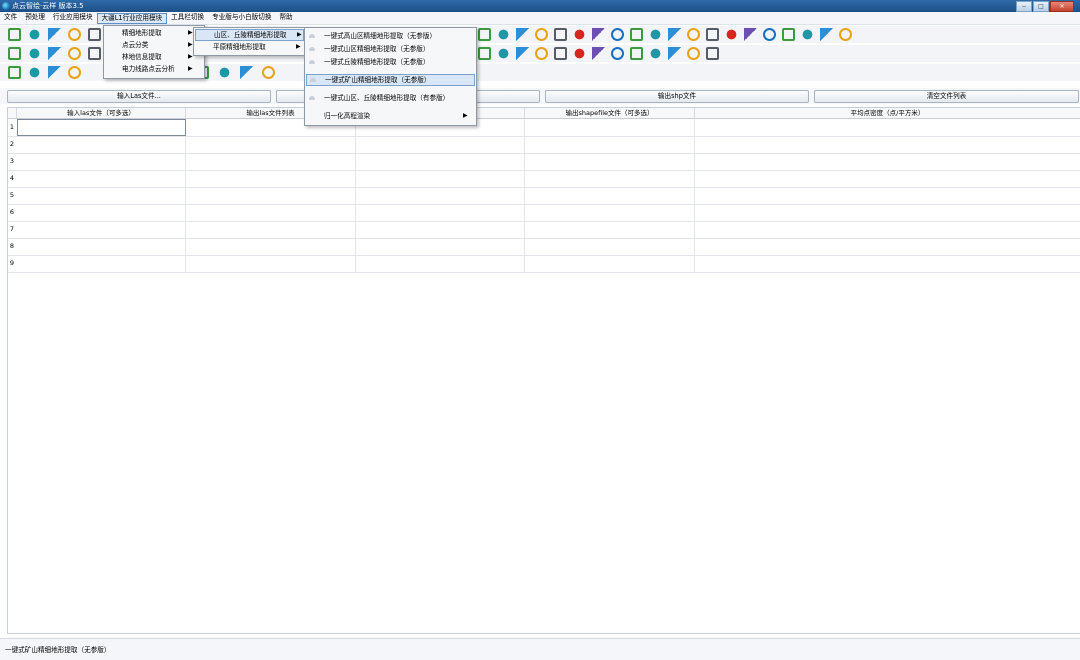 This screenshot has height=660, width=1080. Describe the element at coordinates (522, 53) in the screenshot. I see `tree-icon` at that location.